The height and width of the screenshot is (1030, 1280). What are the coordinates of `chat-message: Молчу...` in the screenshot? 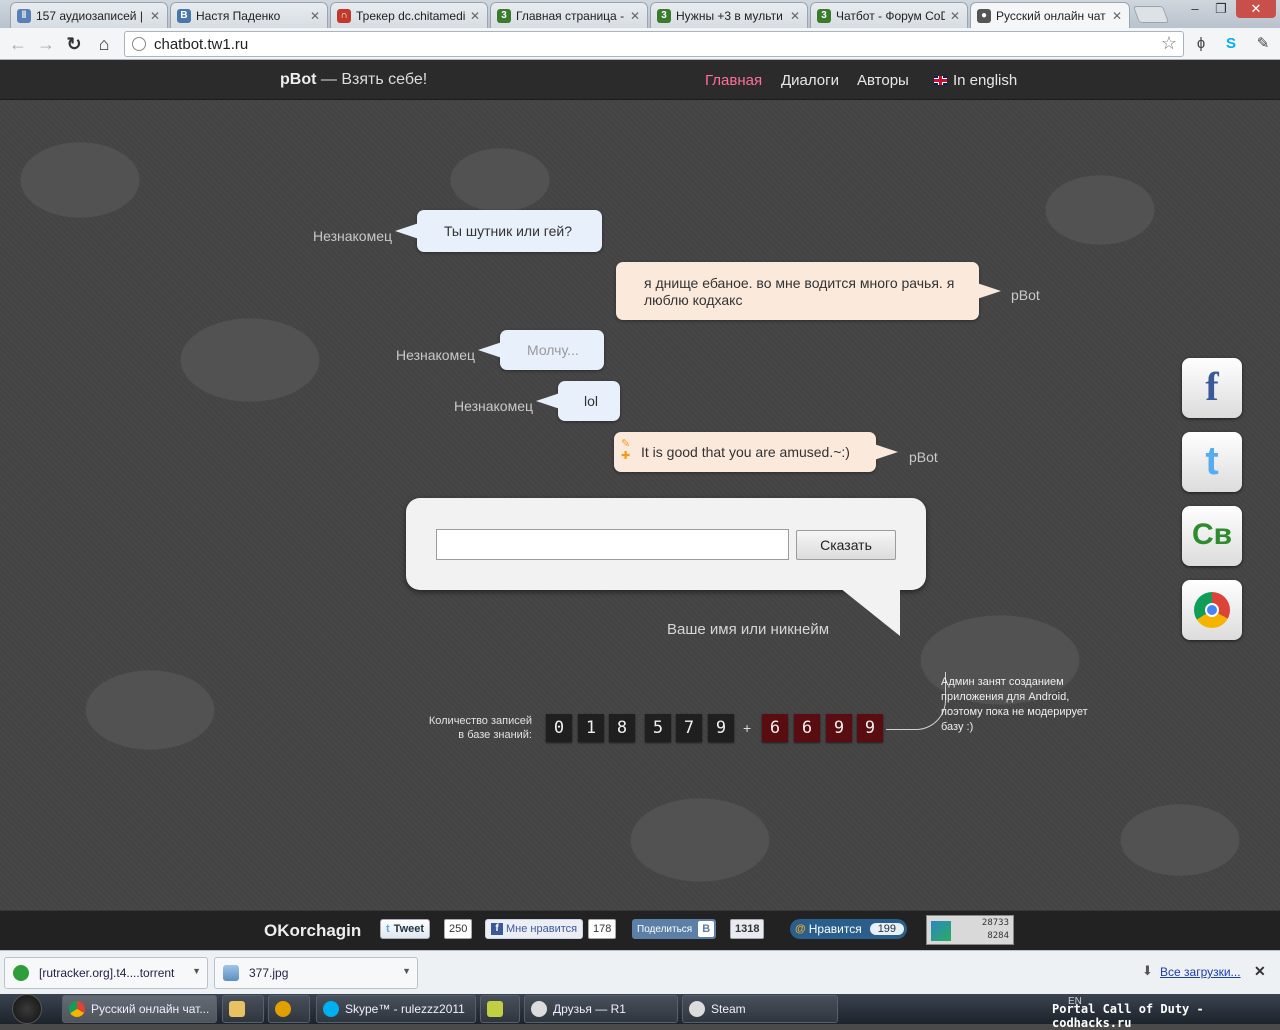 It's located at (541, 350).